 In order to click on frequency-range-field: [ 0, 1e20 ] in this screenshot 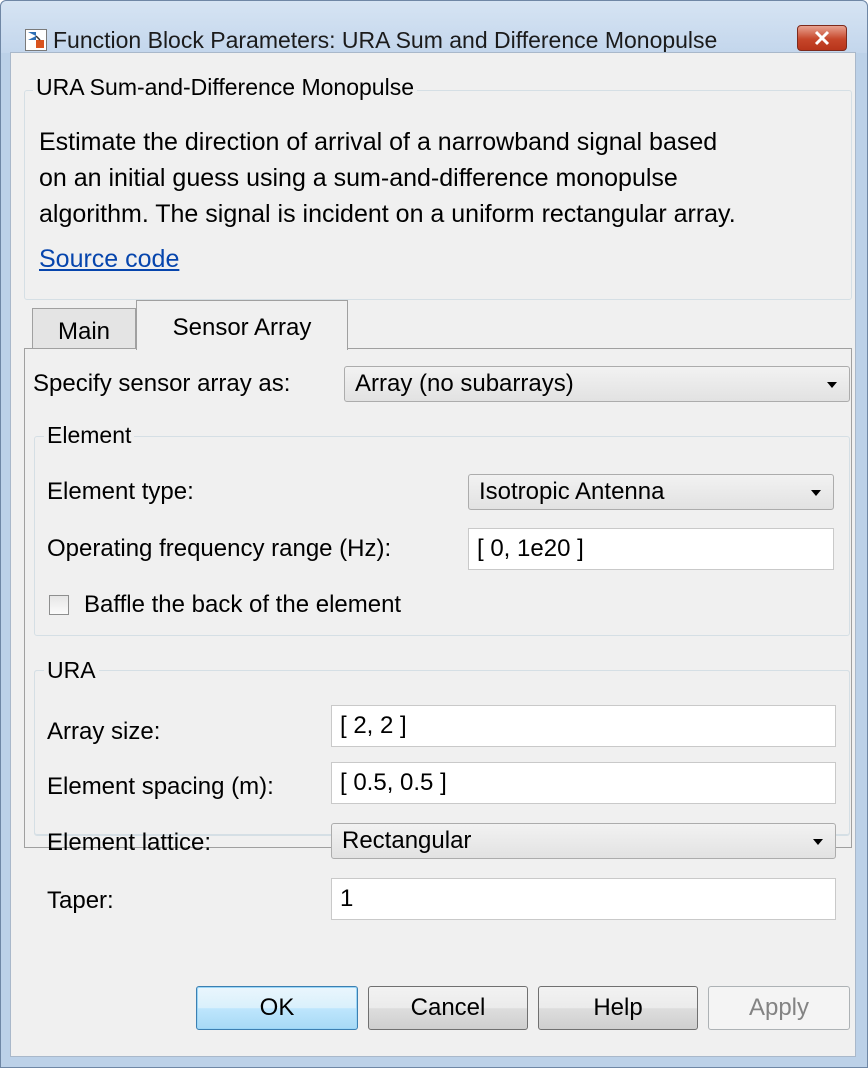, I will do `click(651, 549)`.